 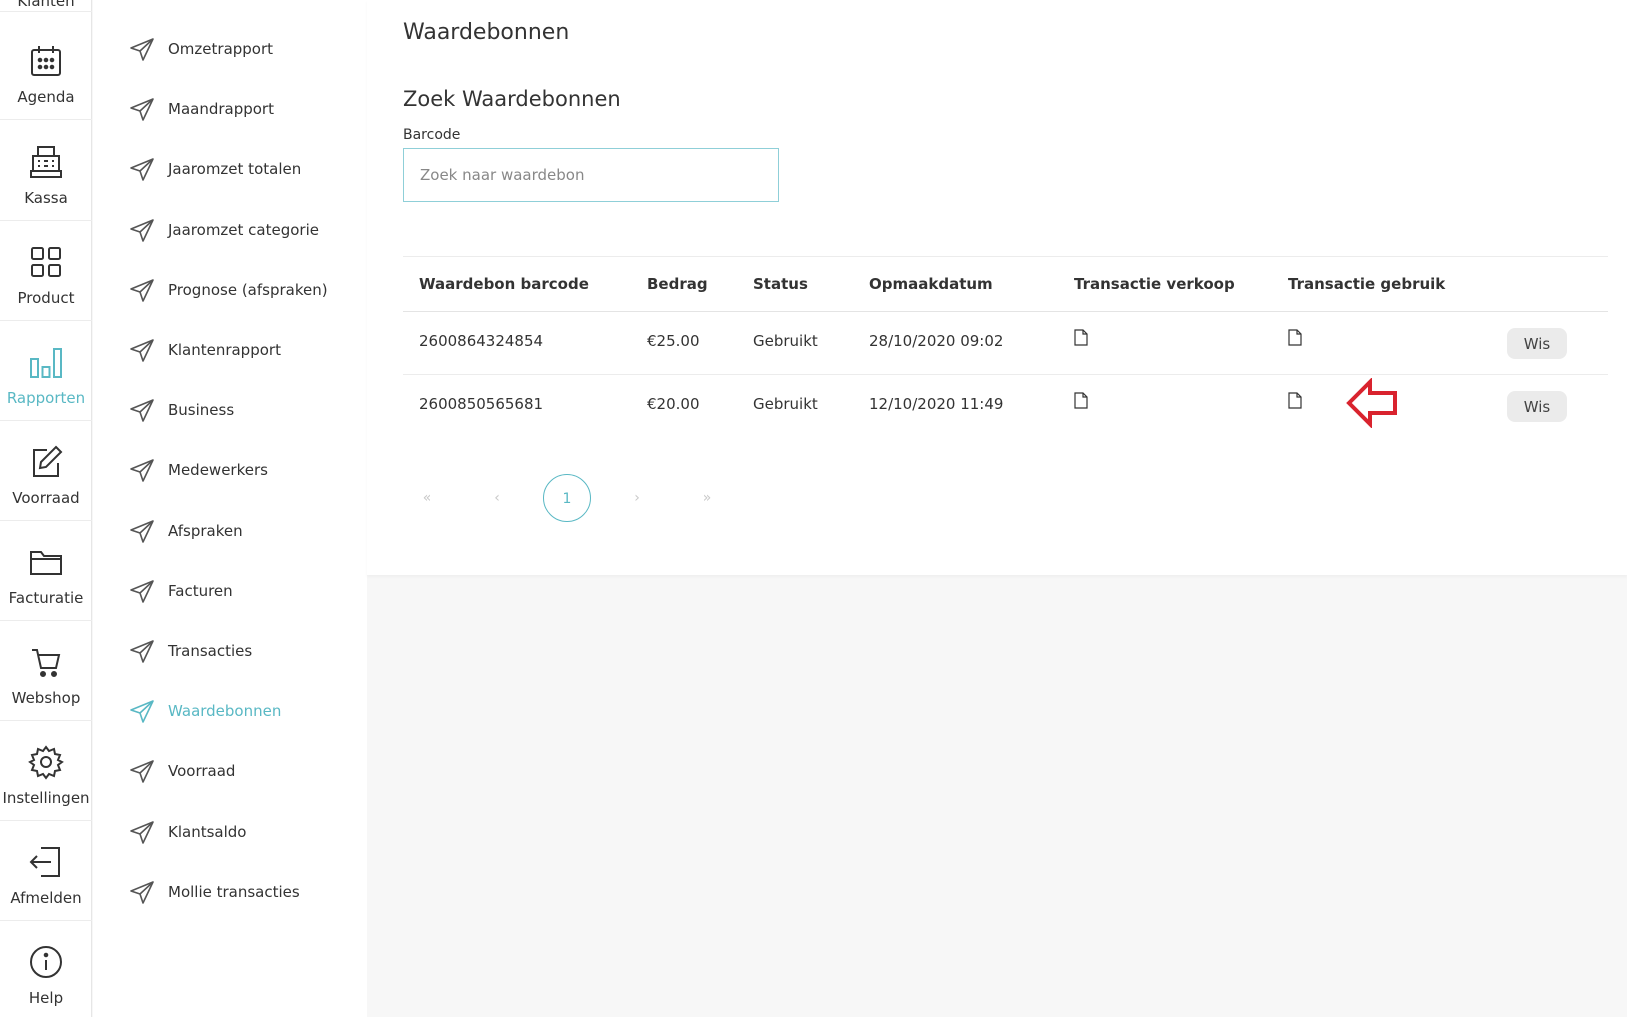 What do you see at coordinates (432, 135) in the screenshot?
I see `barcode-label: Barcode` at bounding box center [432, 135].